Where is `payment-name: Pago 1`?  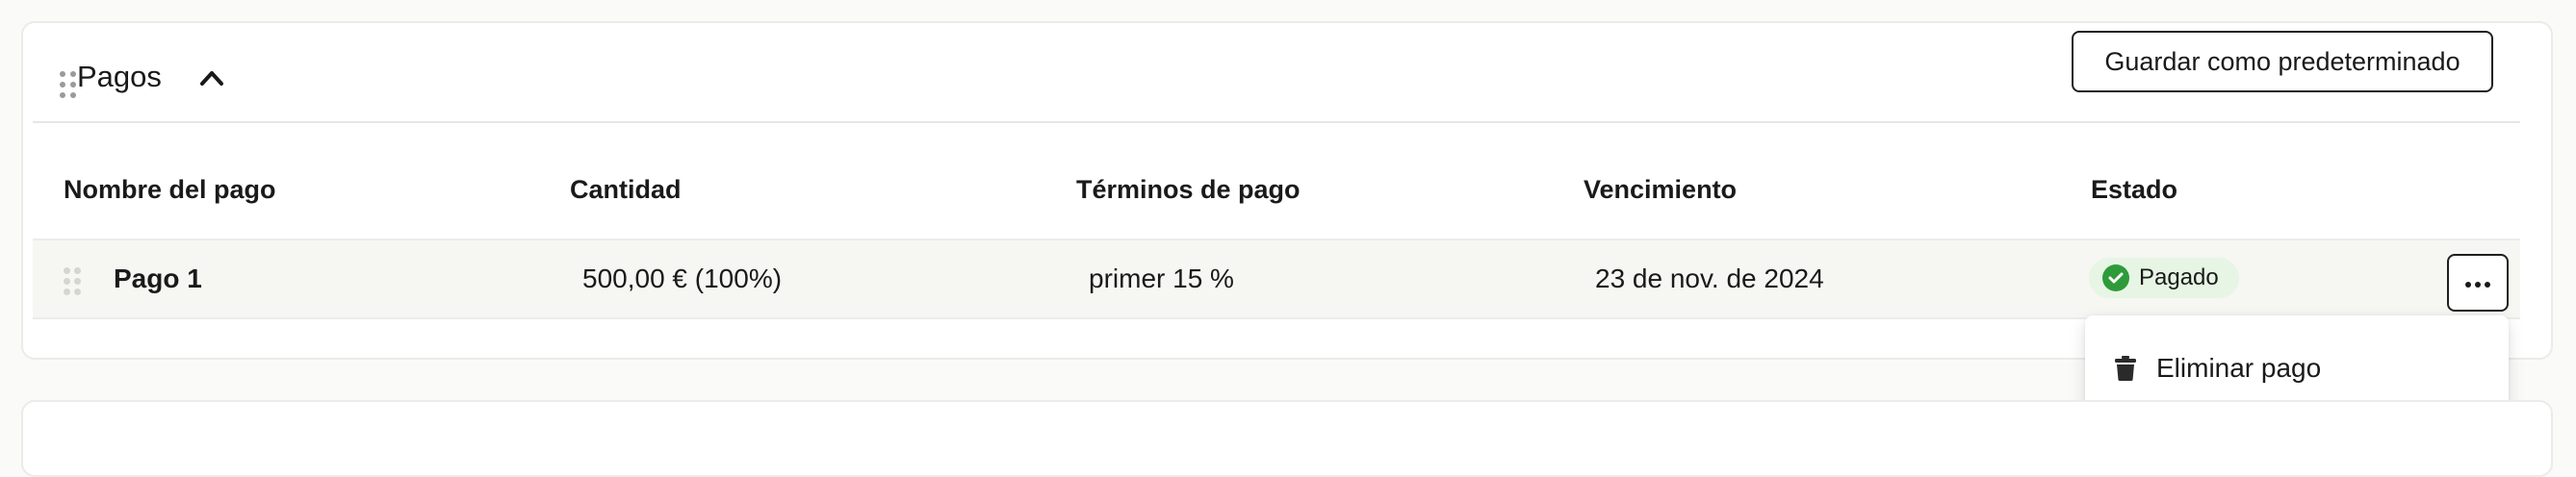
payment-name: Pago 1 is located at coordinates (158, 278).